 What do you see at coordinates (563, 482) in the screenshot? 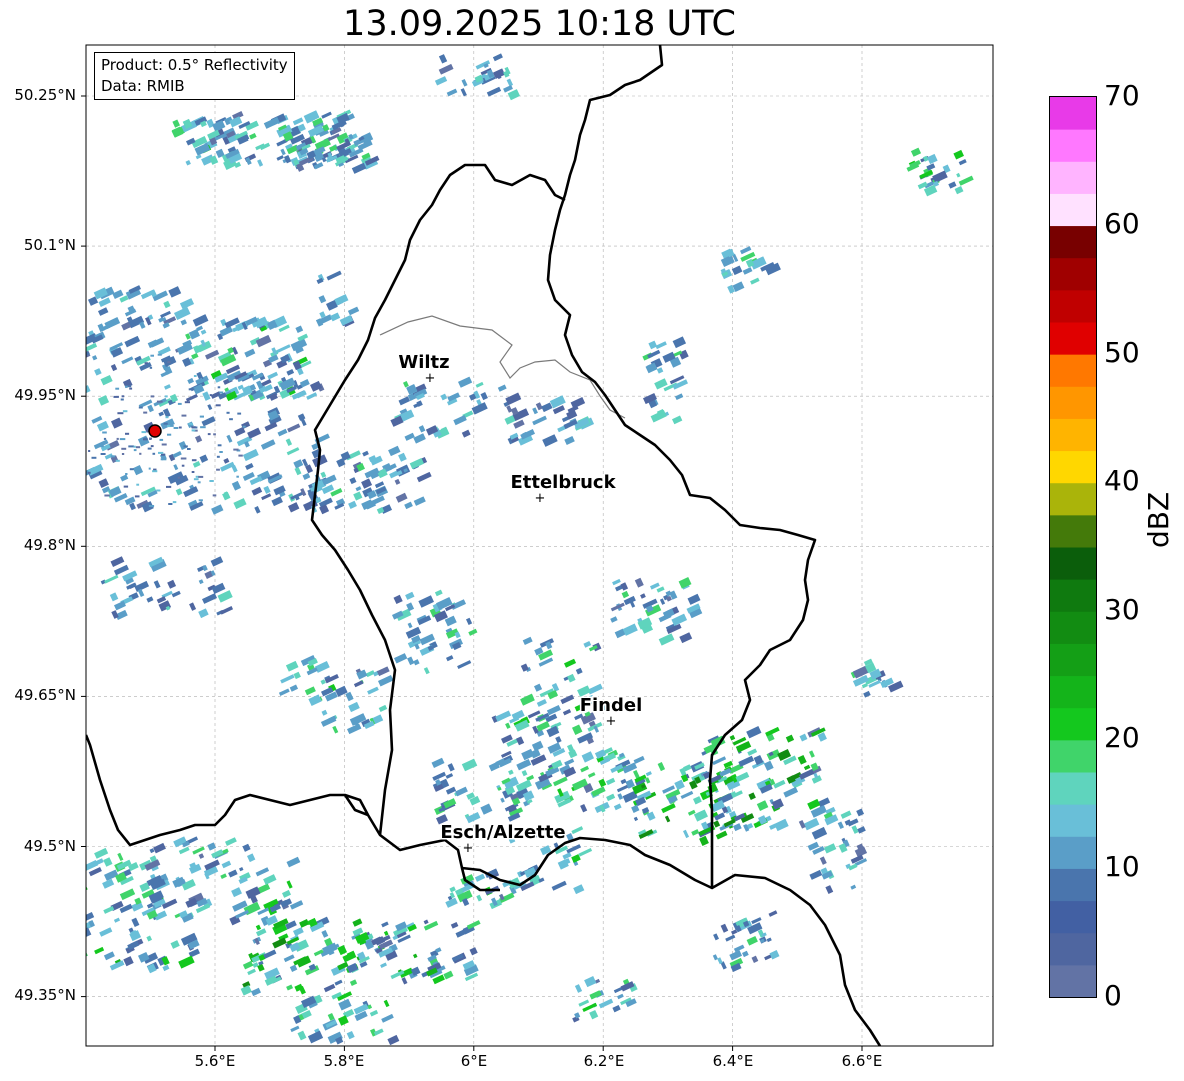
I see `city-label-ettelbruck: Ettelbruck` at bounding box center [563, 482].